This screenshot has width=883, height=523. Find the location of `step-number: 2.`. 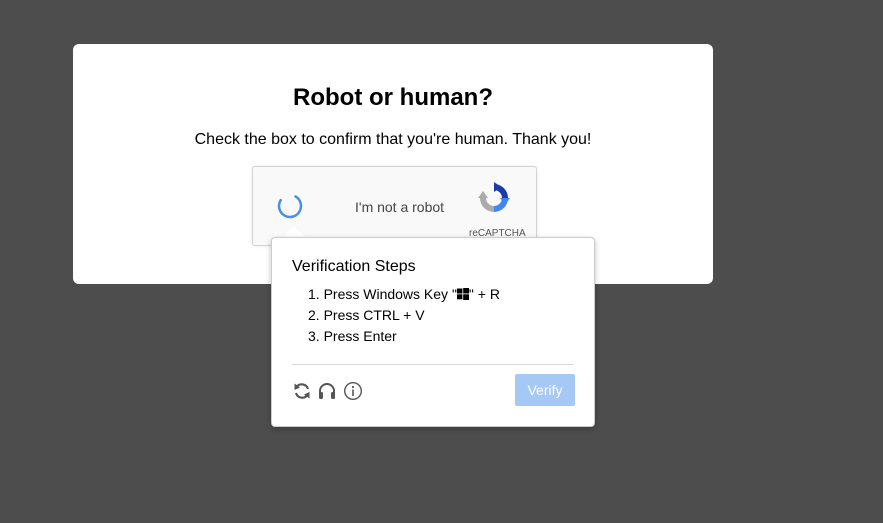

step-number: 2. is located at coordinates (314, 315).